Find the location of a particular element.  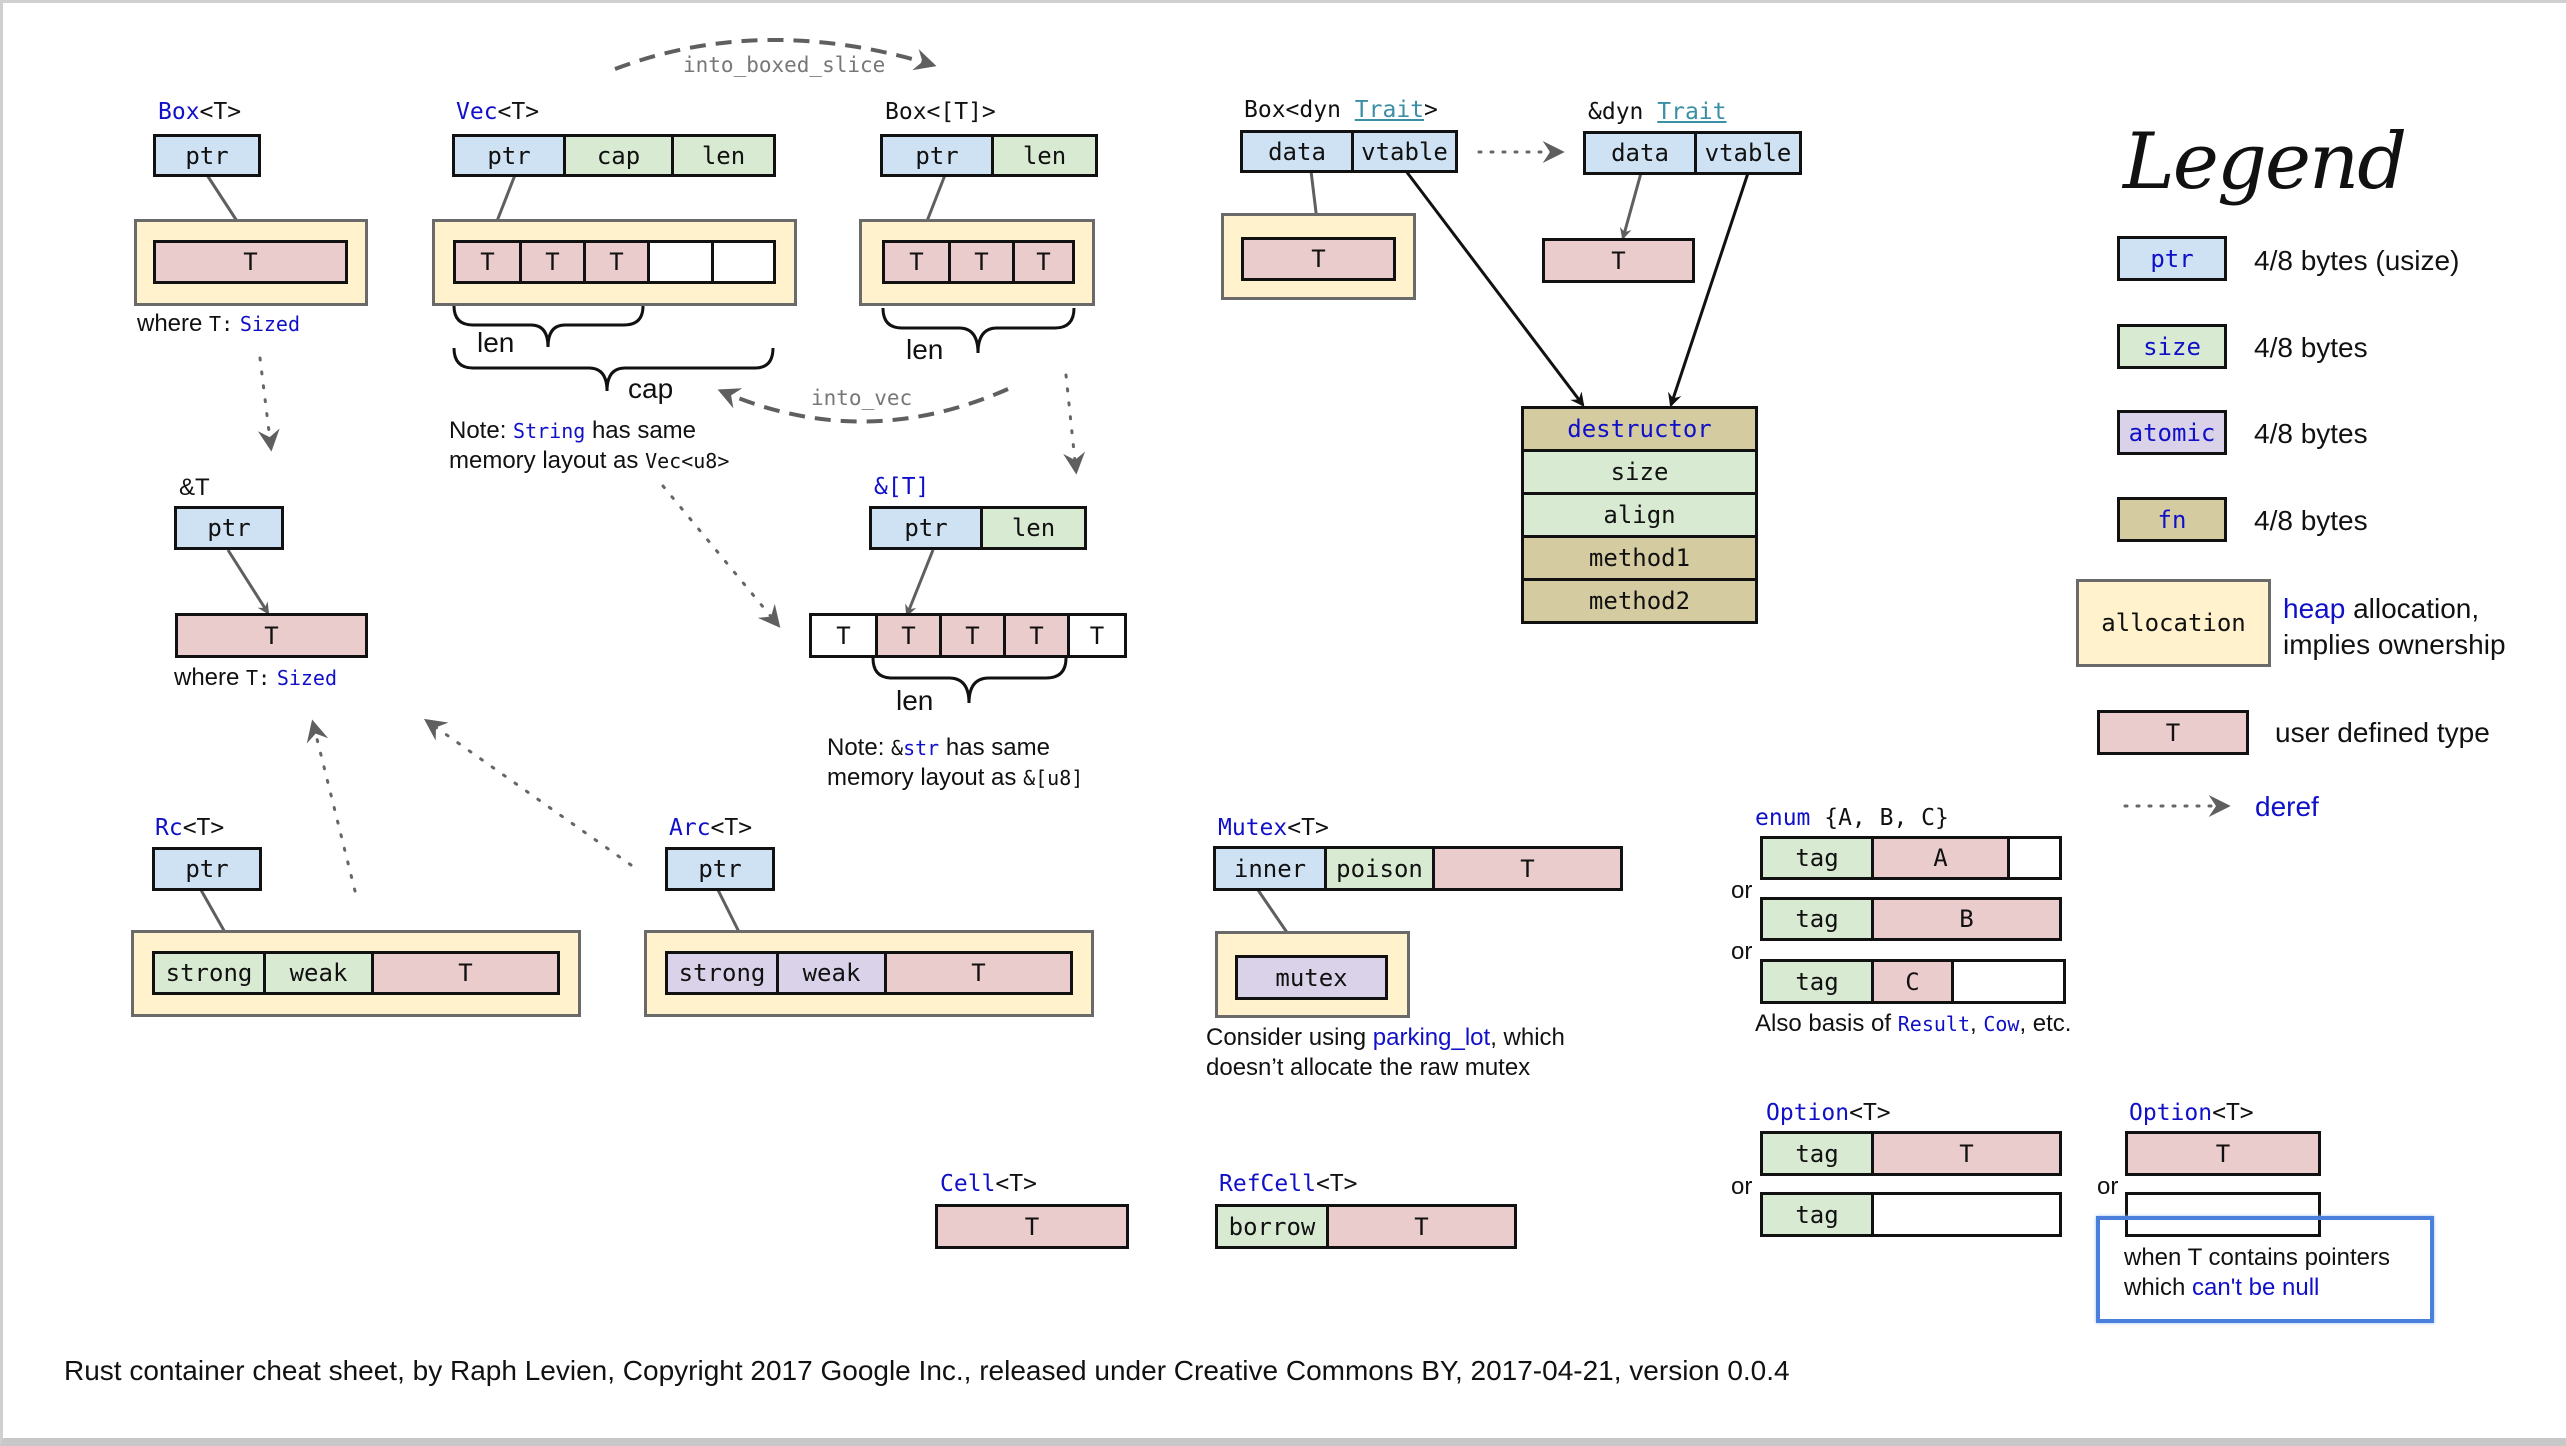

box-slice-heap-buffer: T T T is located at coordinates (978, 262).